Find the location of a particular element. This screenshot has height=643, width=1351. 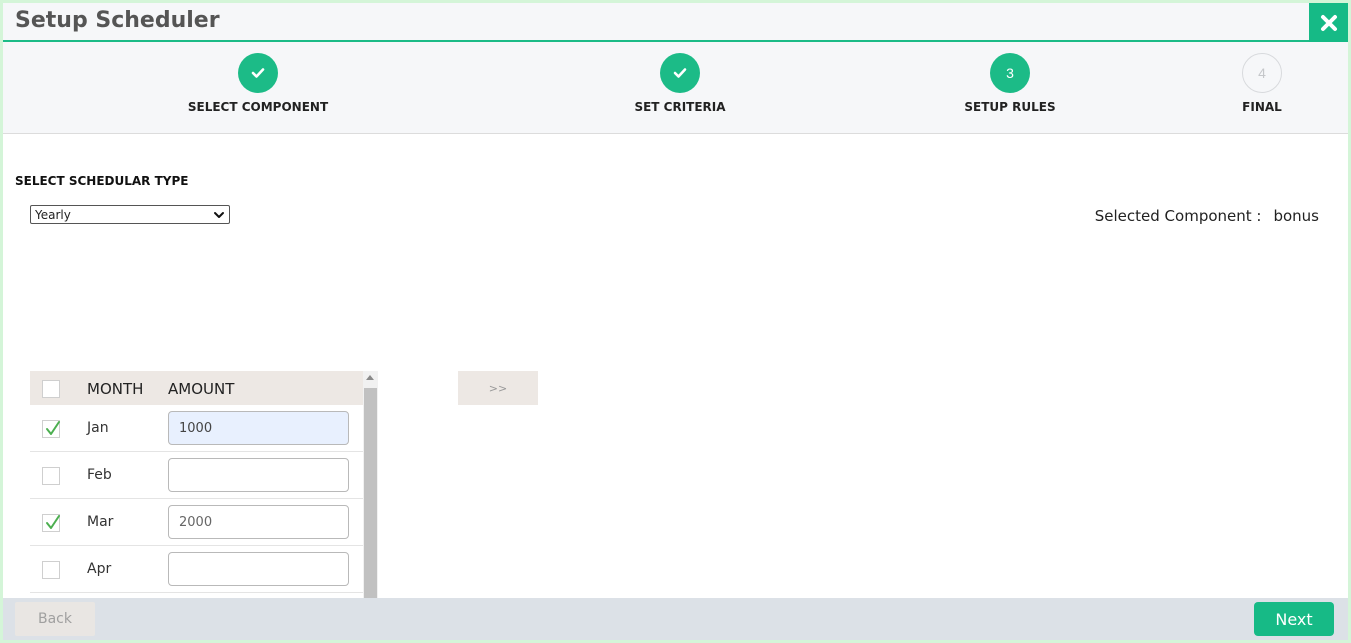

step-label: SELECT COMPONENT is located at coordinates (258, 107).